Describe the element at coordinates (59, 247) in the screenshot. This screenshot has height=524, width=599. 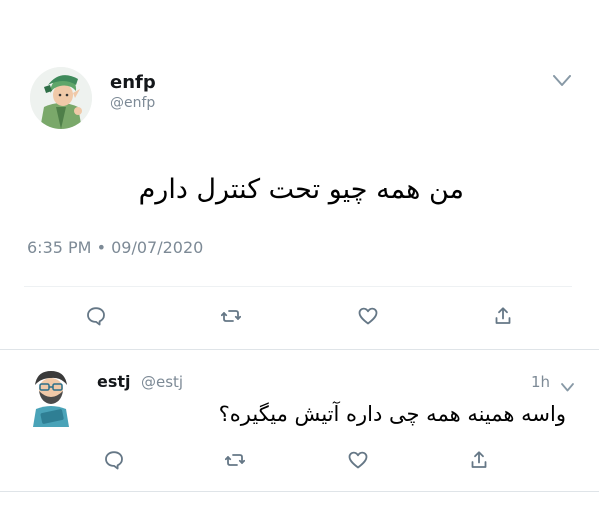
I see `tweet-time: 6:35 PM` at that location.